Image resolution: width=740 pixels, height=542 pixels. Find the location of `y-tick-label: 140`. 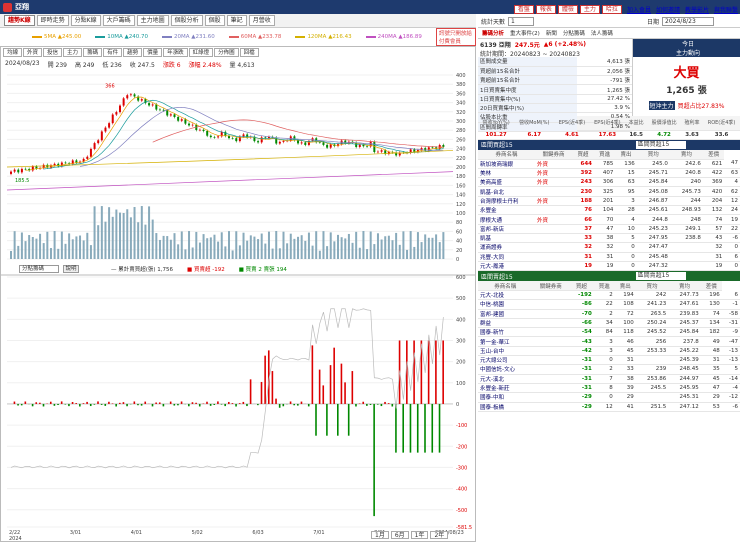

y-tick-label: 140 is located at coordinates (461, 196).